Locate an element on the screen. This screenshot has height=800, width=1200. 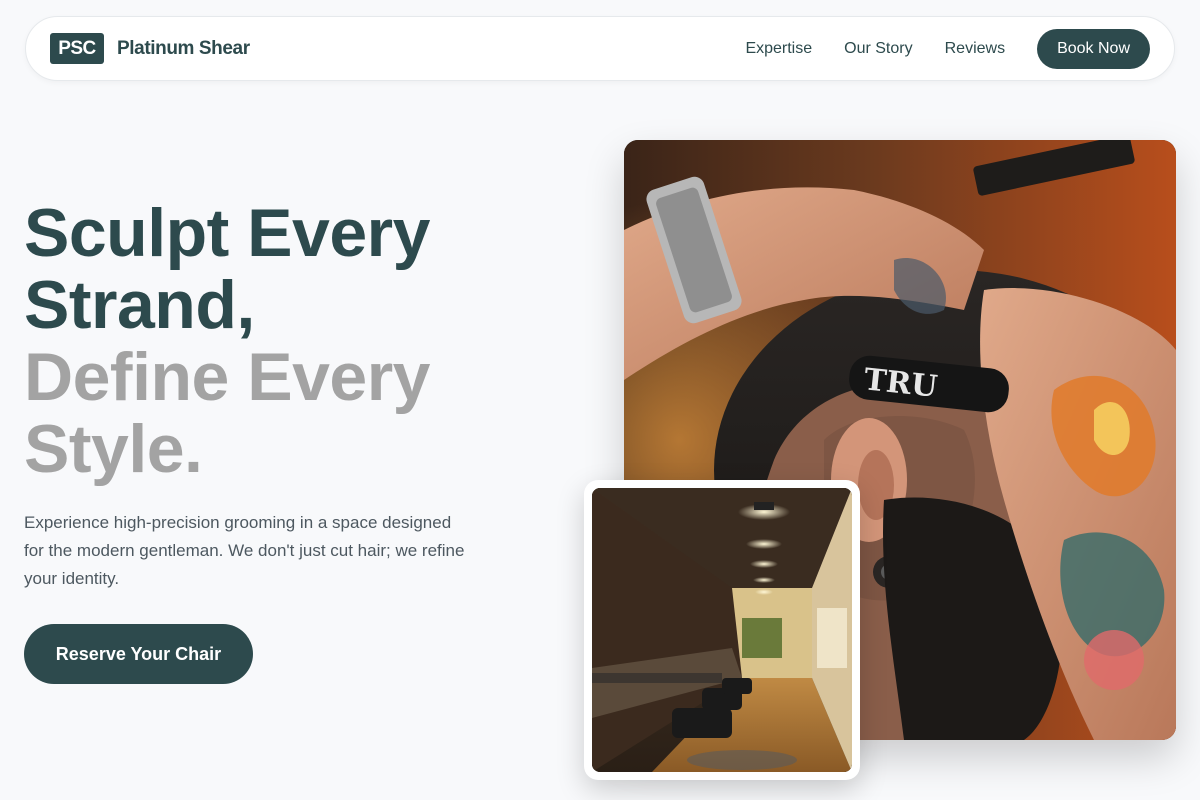
hero-title-line-3: Define Every is located at coordinates (227, 377).